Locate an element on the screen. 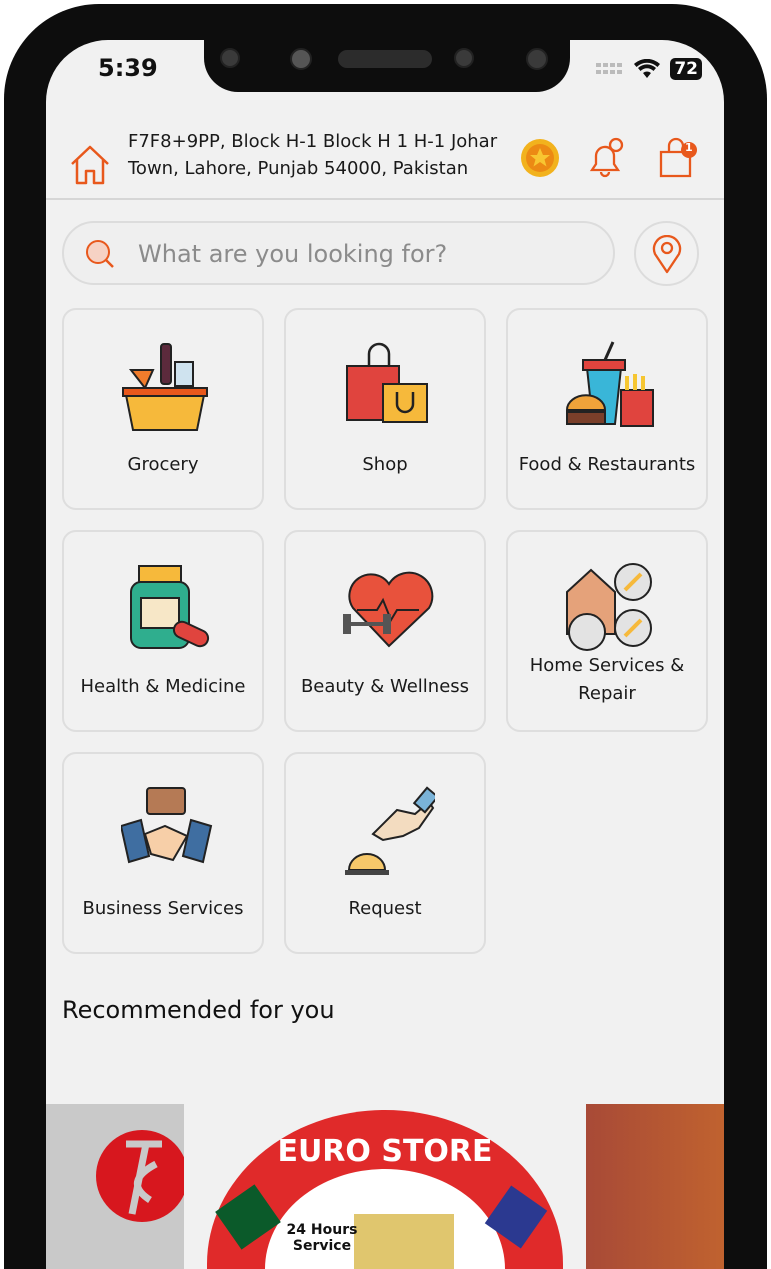 This screenshot has height=1269, width=771. category-label: Grocery is located at coordinates (163, 464).